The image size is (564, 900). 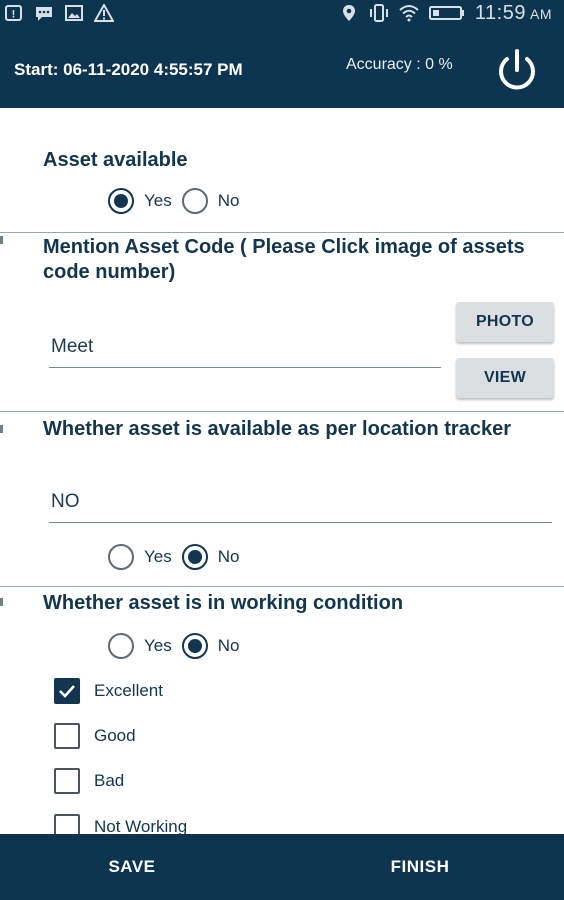 What do you see at coordinates (420, 867) in the screenshot?
I see `finish-button: FINISH` at bounding box center [420, 867].